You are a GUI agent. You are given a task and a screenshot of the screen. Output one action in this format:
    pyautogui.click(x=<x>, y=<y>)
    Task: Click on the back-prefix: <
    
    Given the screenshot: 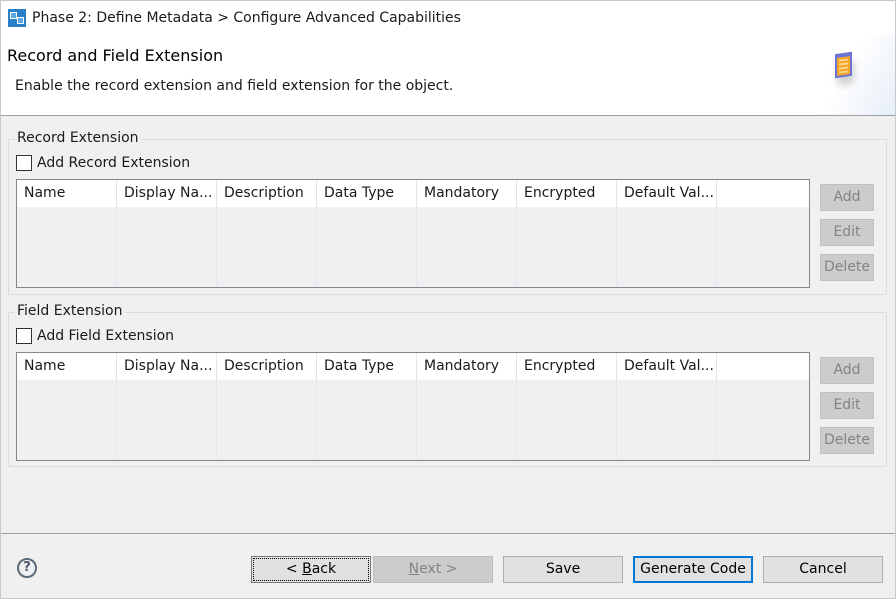 What is the action you would take?
    pyautogui.click(x=294, y=569)
    